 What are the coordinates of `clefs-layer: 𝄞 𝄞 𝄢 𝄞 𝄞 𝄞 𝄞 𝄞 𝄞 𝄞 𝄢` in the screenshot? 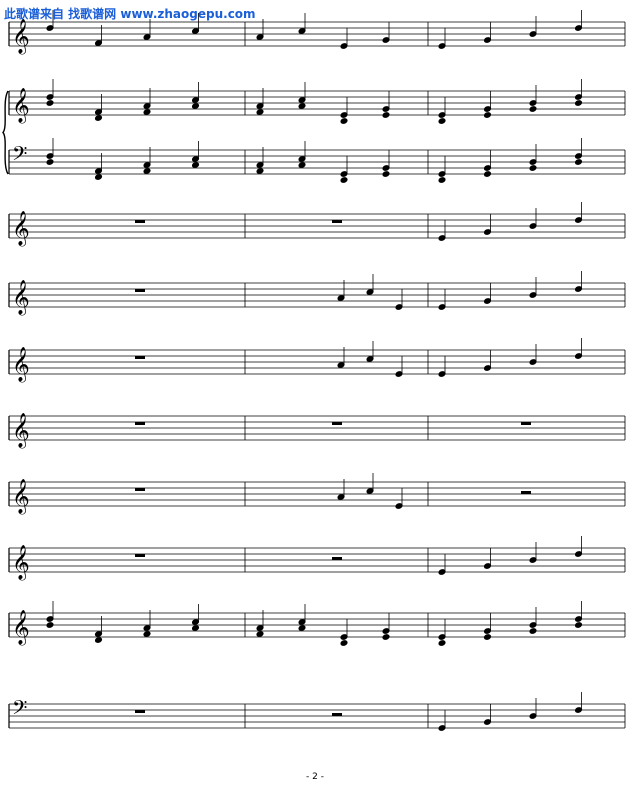 It's located at (21, 371).